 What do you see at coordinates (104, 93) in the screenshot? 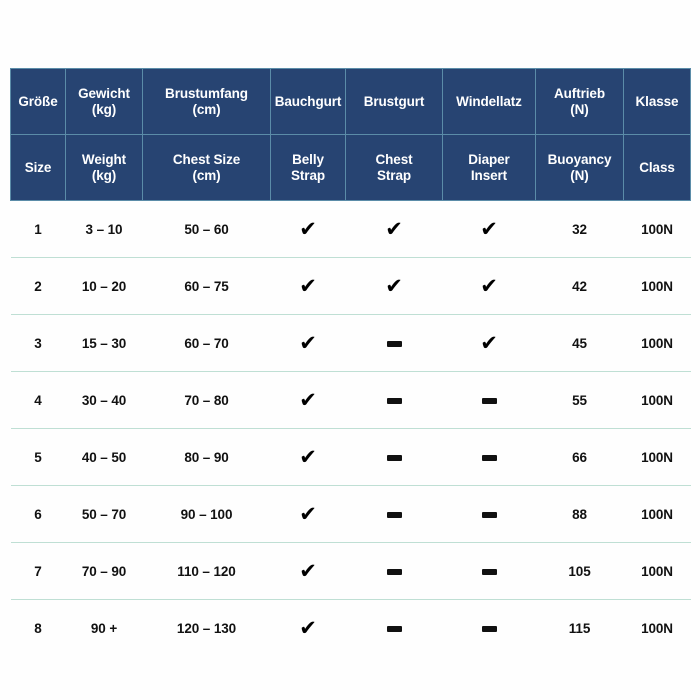
I see `header-line: Gewicht` at bounding box center [104, 93].